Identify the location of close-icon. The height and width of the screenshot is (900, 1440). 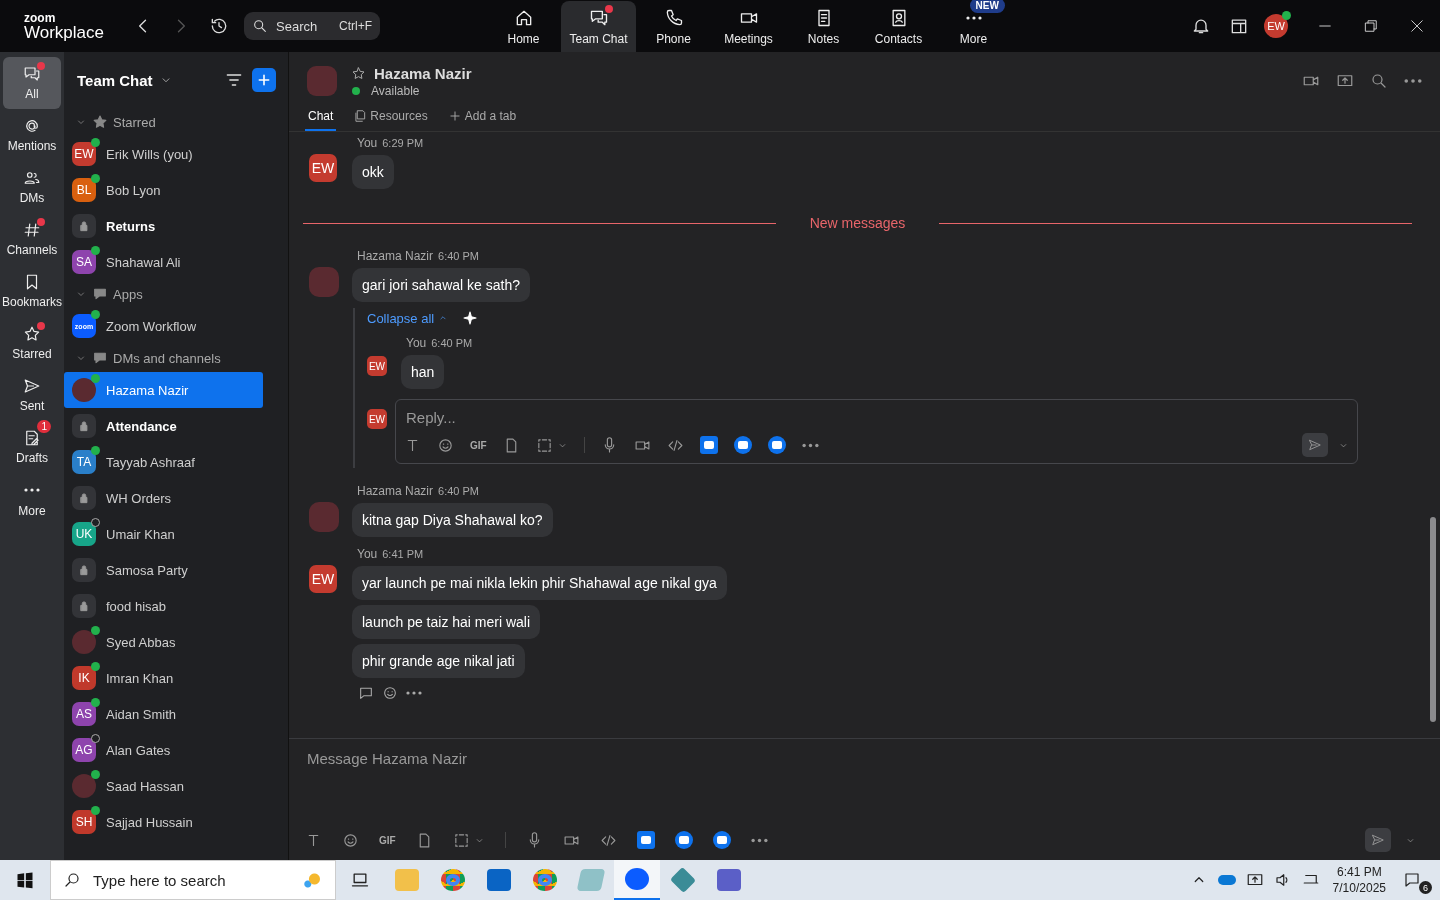
(1417, 26).